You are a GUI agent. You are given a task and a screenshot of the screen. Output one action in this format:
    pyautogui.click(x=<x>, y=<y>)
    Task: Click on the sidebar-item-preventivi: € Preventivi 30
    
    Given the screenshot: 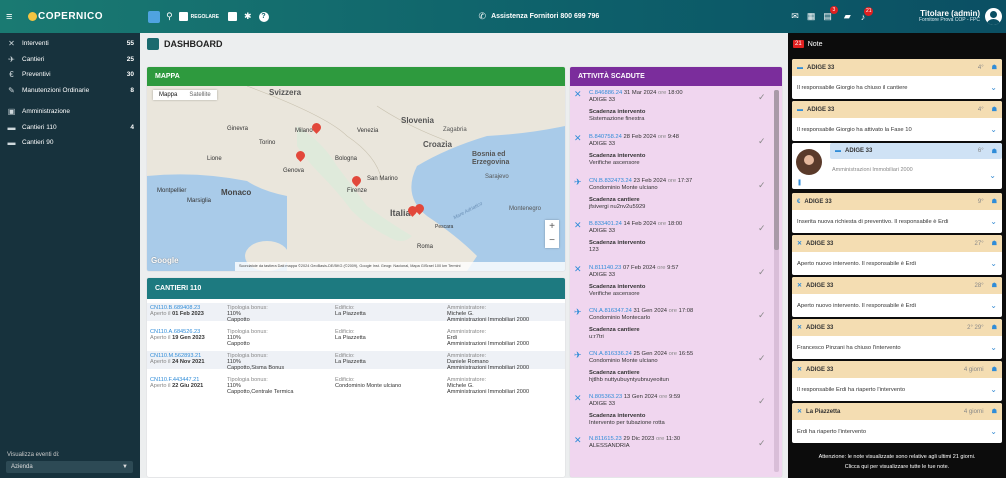 What is the action you would take?
    pyautogui.click(x=70, y=75)
    